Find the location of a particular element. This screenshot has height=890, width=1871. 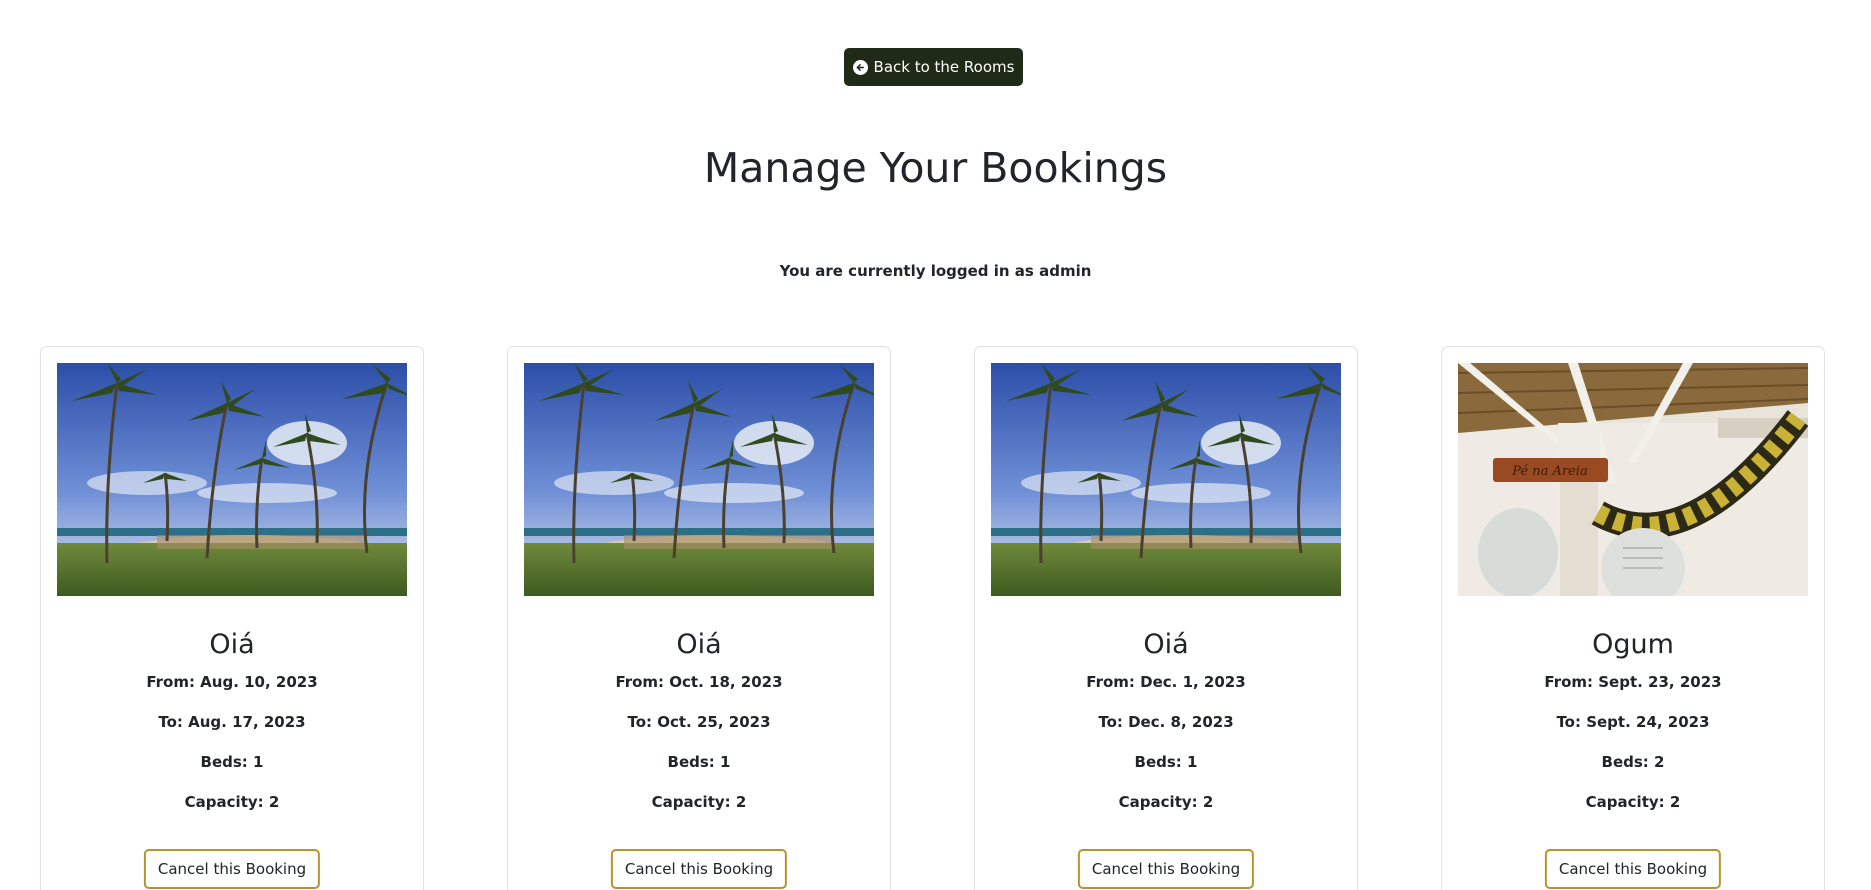

booking-to-date: To: Oct. 25, 2023 is located at coordinates (699, 722).